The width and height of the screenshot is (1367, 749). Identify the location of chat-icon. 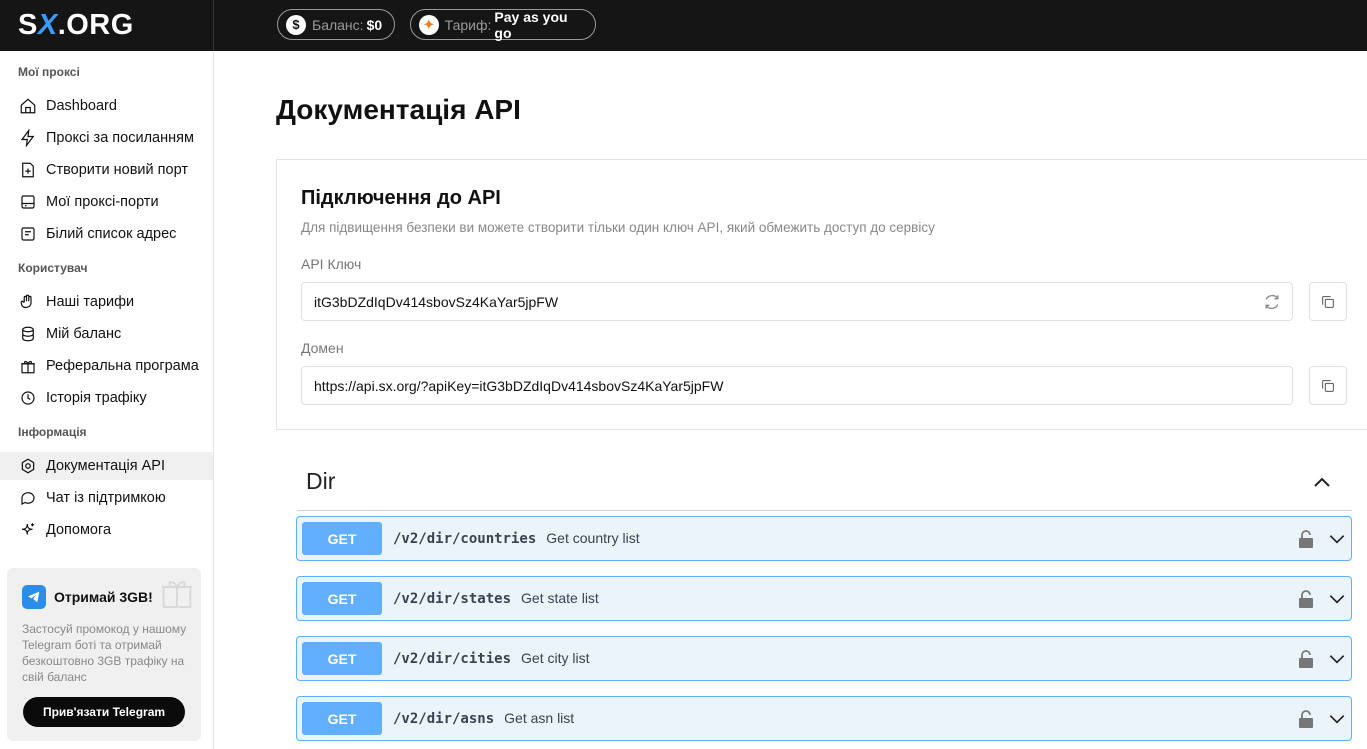
(28, 498).